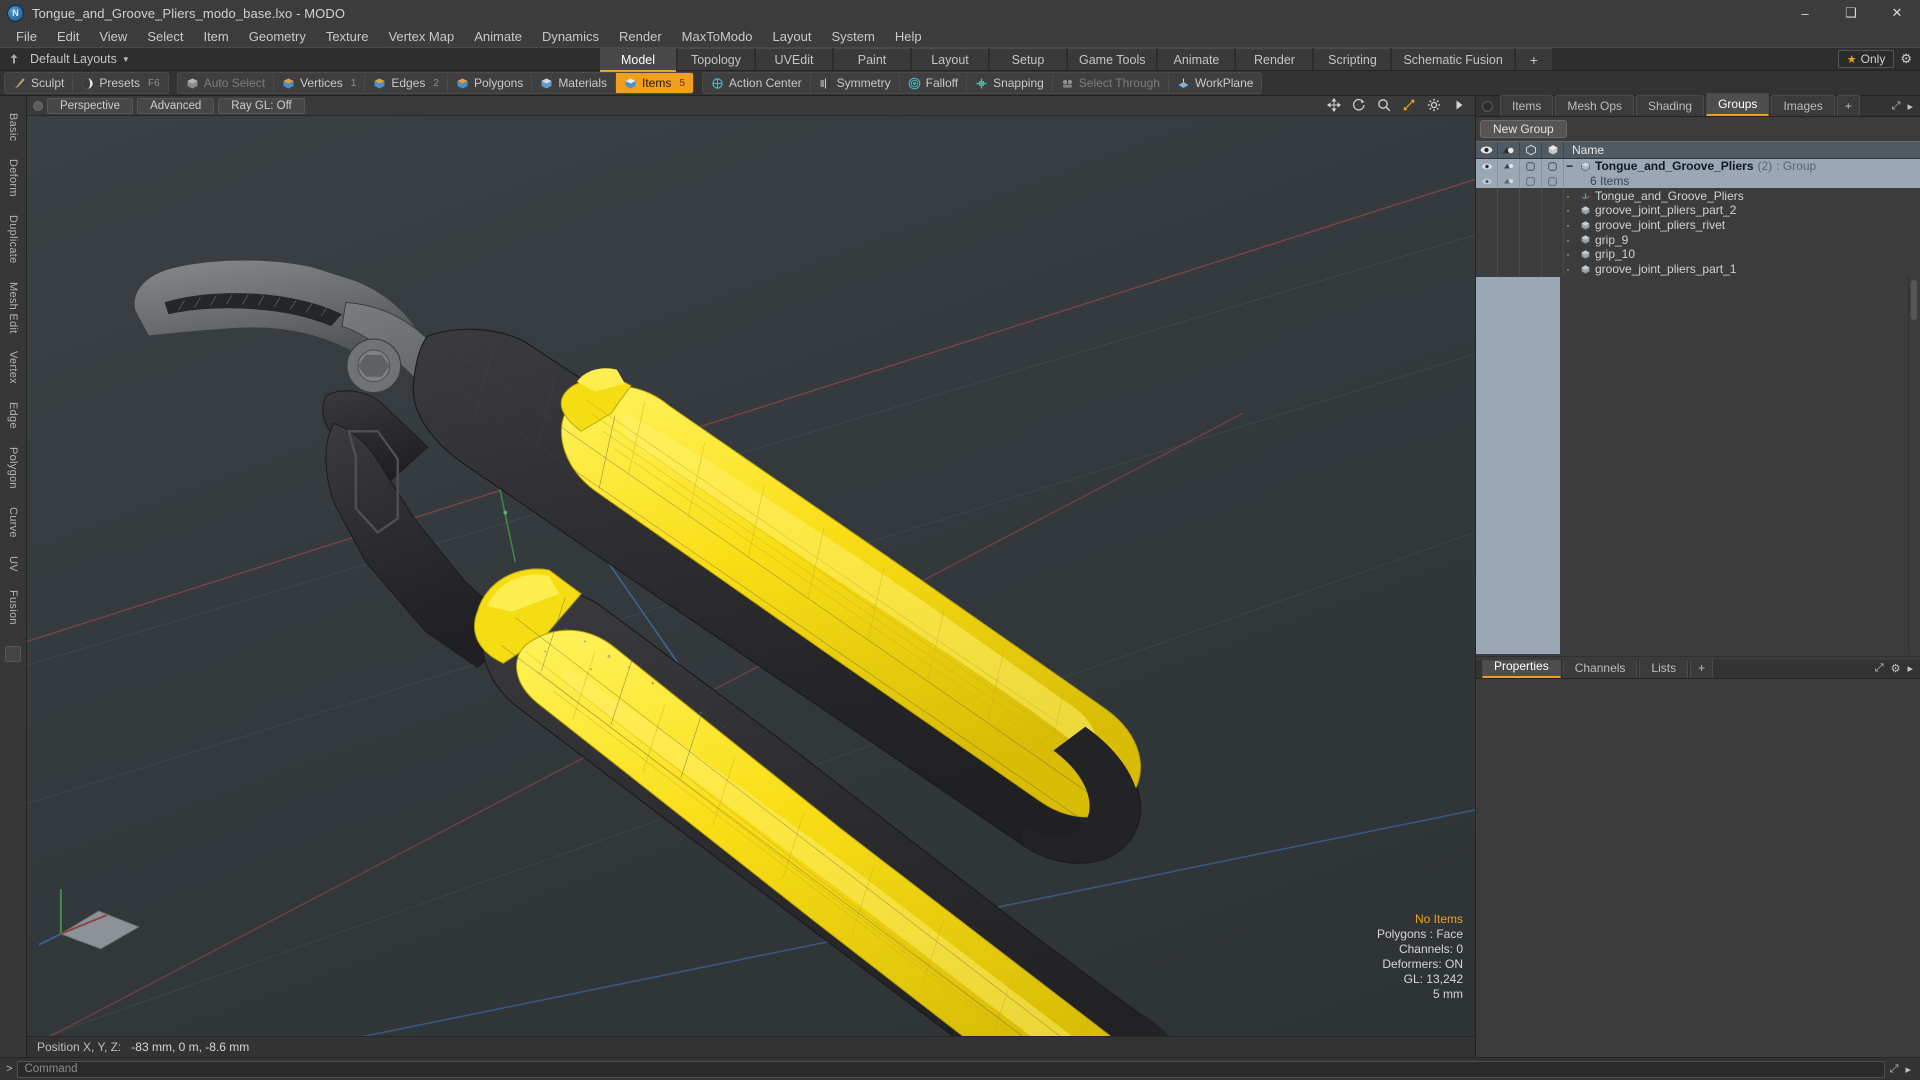 The height and width of the screenshot is (1080, 1920). I want to click on eye-icon, so click(1487, 150).